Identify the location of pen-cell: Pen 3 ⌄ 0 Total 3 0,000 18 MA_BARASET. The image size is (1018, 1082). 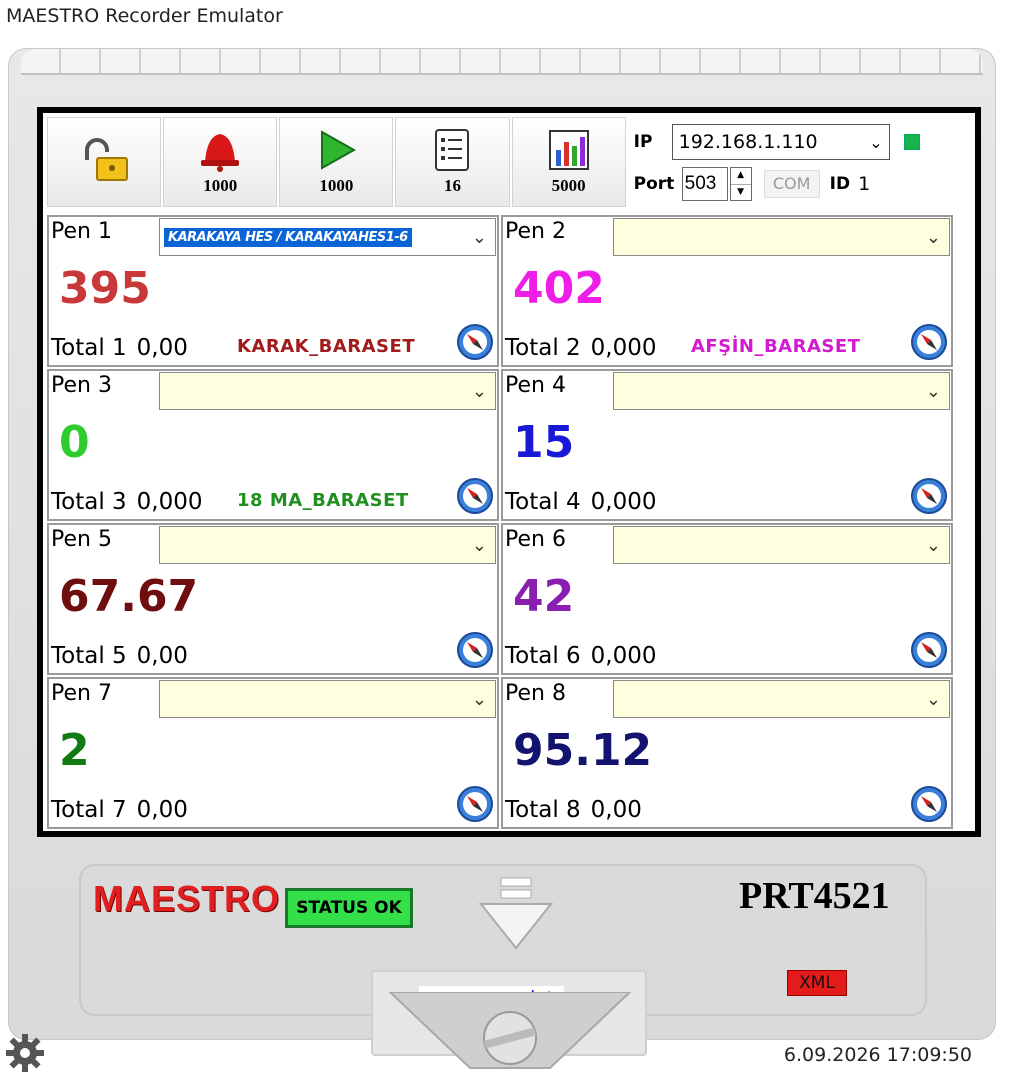
(273, 445).